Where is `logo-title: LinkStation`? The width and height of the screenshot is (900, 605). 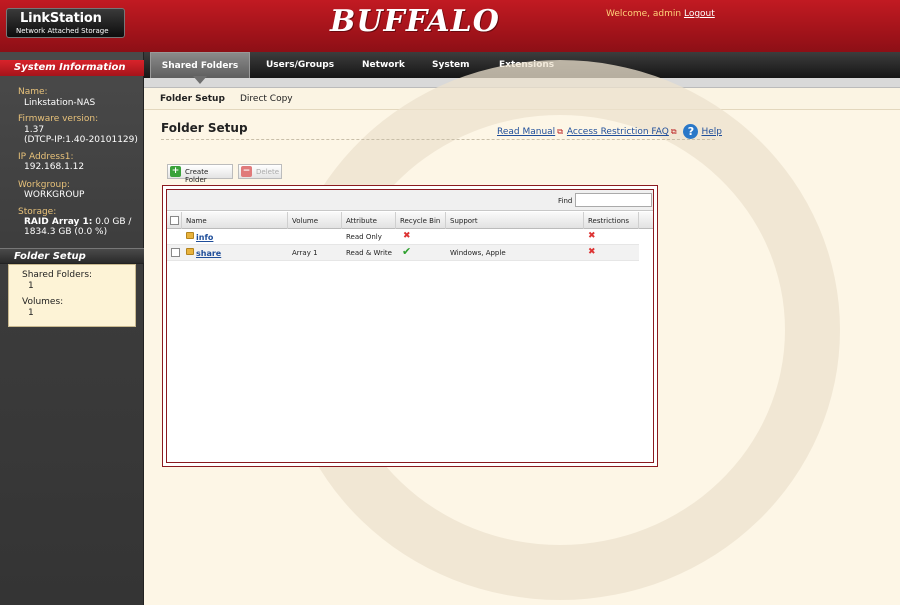 logo-title: LinkStation is located at coordinates (61, 18).